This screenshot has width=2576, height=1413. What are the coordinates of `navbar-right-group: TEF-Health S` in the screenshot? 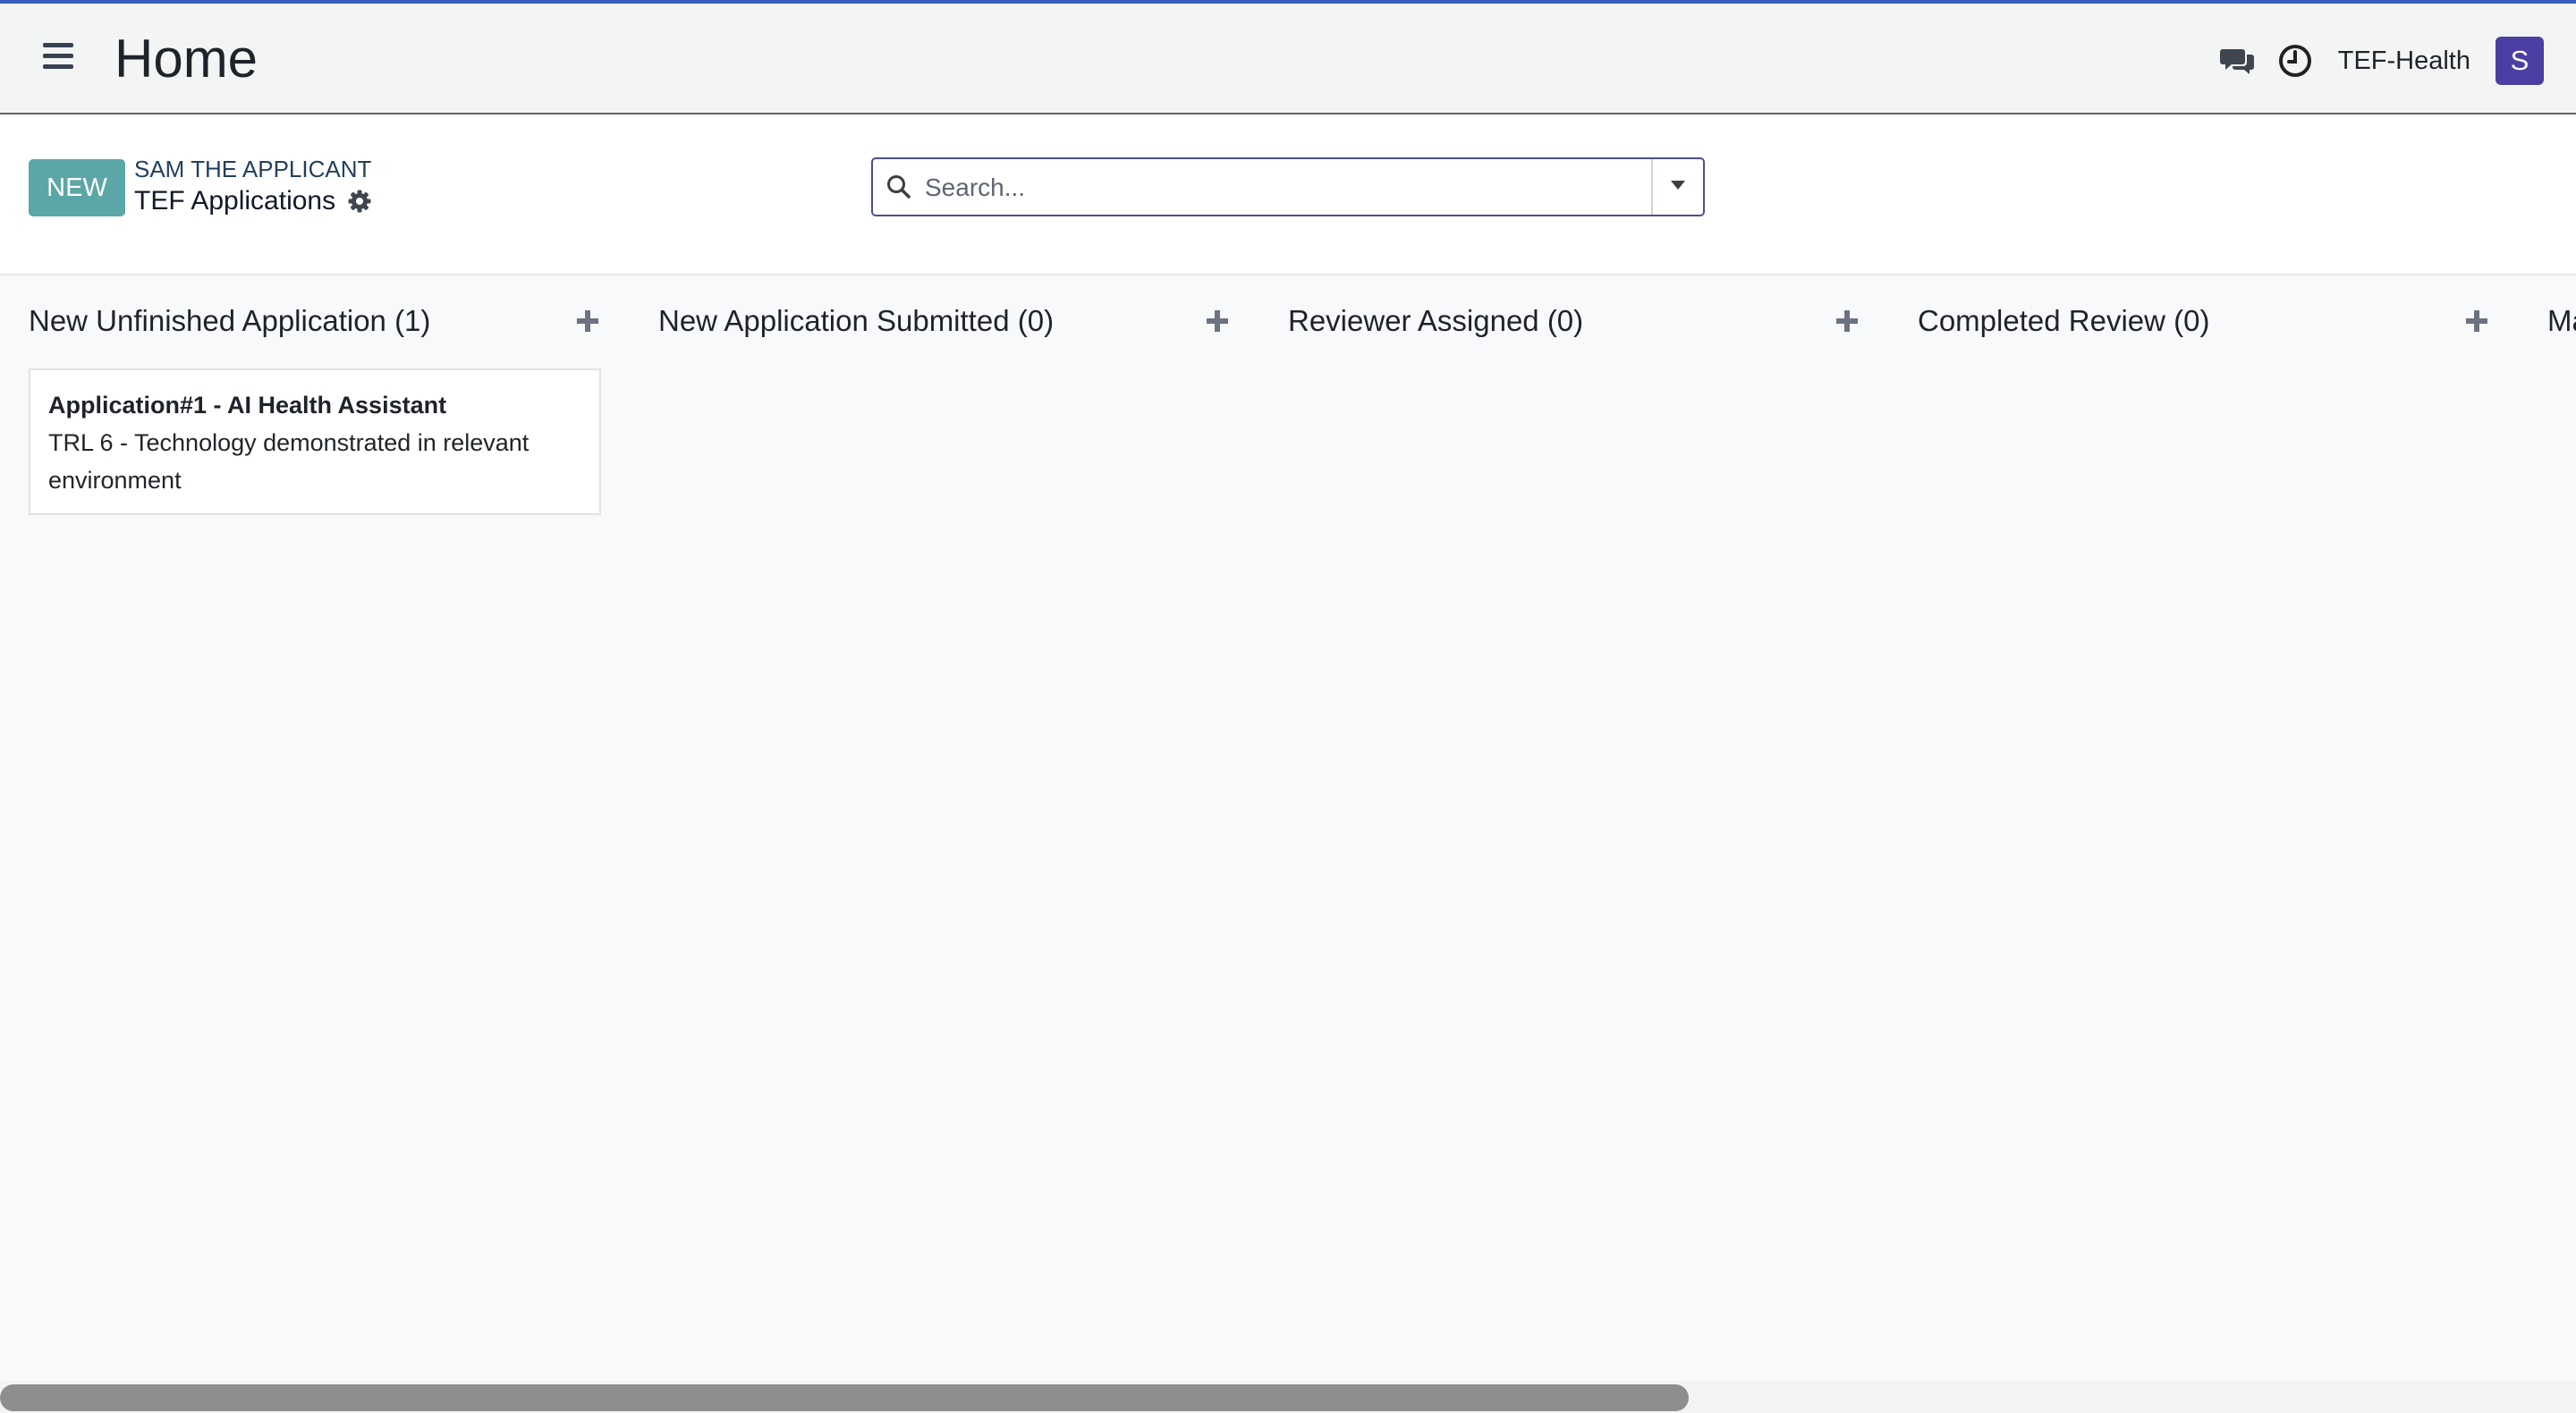 It's located at (2372, 61).